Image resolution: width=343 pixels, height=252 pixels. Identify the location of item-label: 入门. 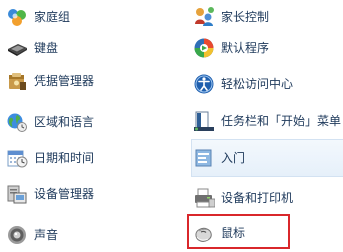
(233, 157).